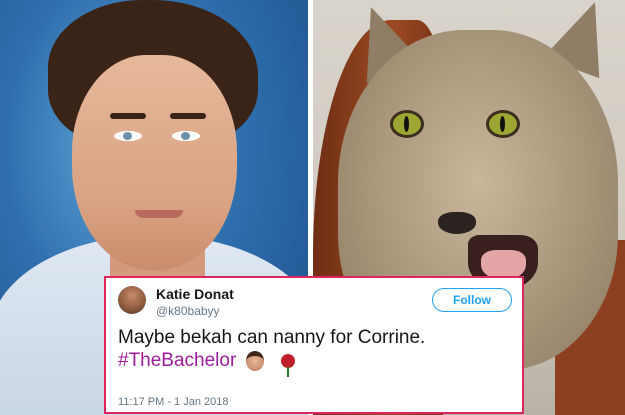 Image resolution: width=625 pixels, height=415 pixels. Describe the element at coordinates (472, 300) in the screenshot. I see `follow-button: Follow` at that location.